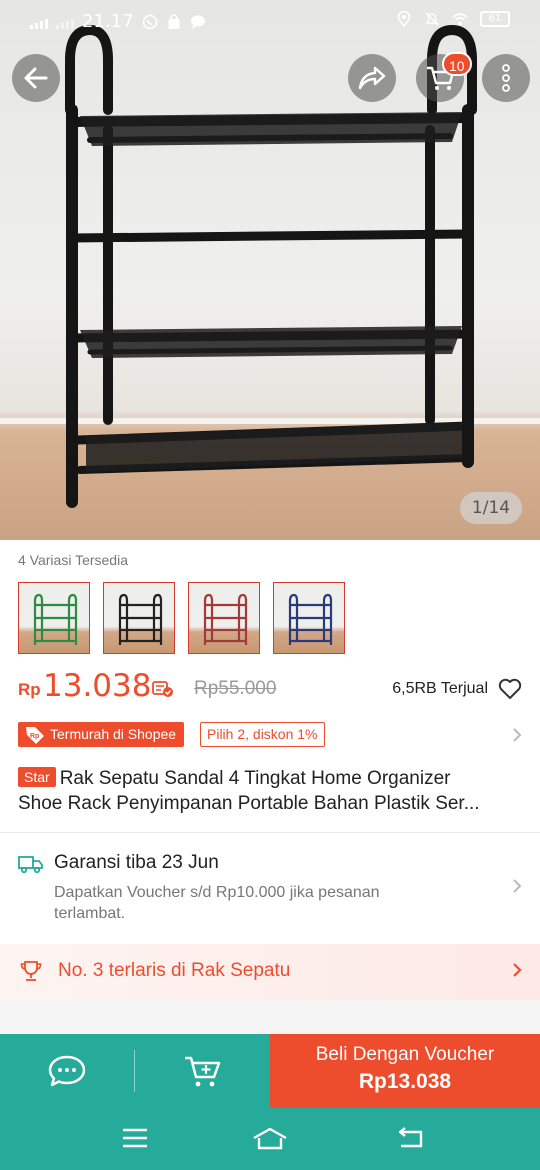 The image size is (540, 1170). I want to click on bestseller-ranking: No. 3 terlaris di Rak Sepatu, so click(270, 972).